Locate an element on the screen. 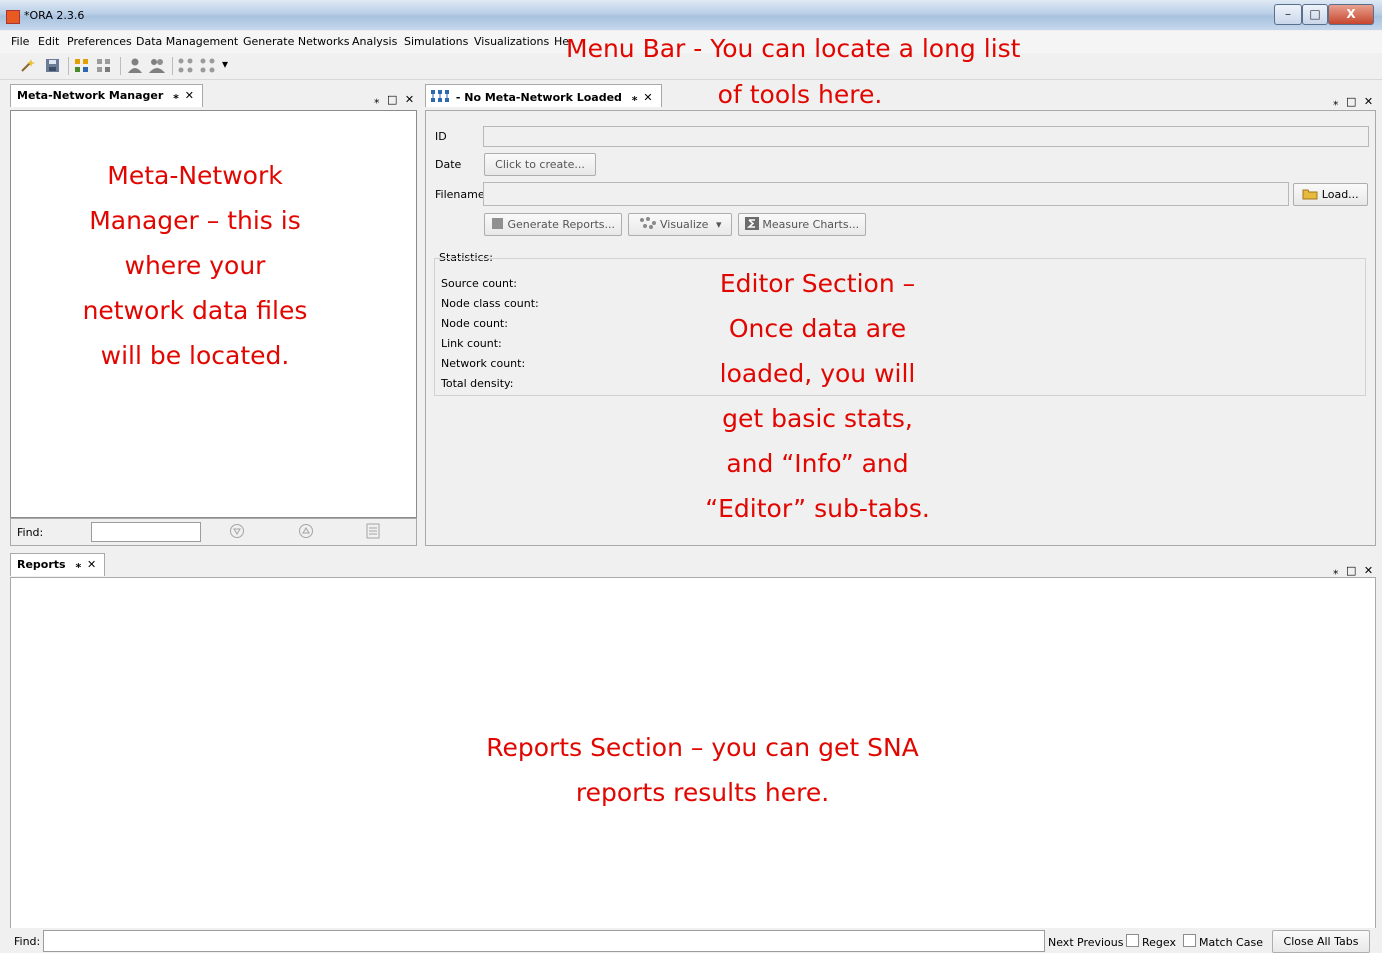 This screenshot has width=1382, height=953. network-grid-icon is located at coordinates (104, 65).